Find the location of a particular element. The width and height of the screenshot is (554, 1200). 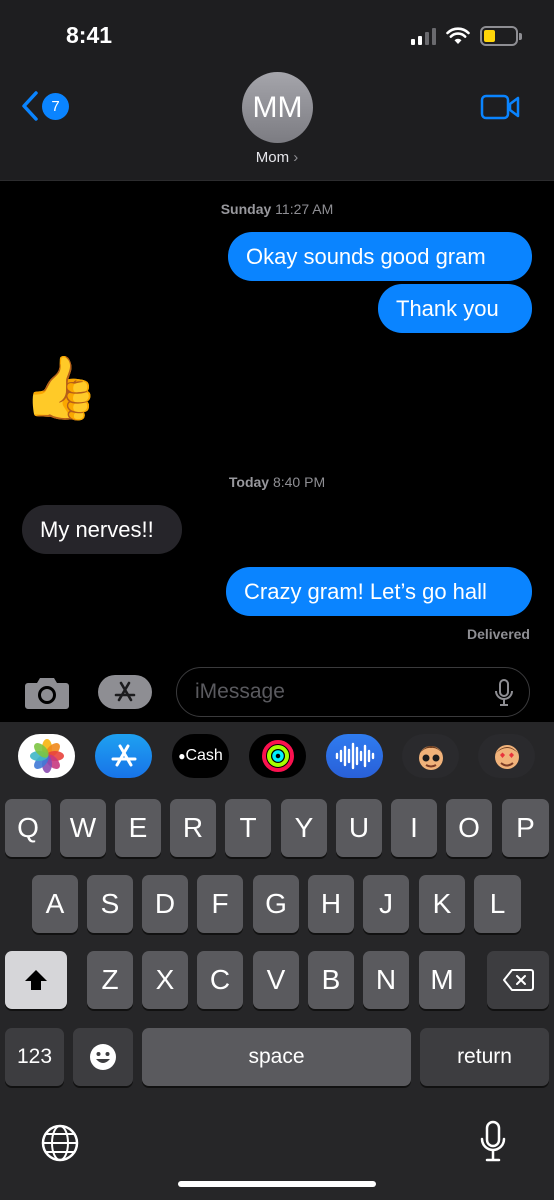

status-icons is located at coordinates (466, 36).